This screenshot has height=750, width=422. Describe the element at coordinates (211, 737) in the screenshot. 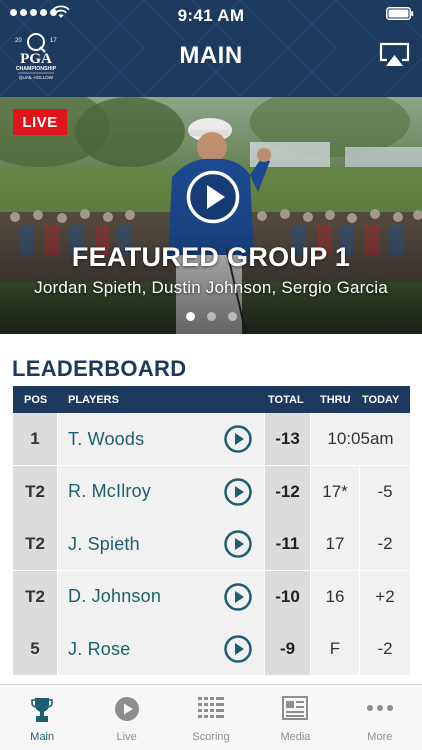

I see `tab-label: Scoring` at that location.